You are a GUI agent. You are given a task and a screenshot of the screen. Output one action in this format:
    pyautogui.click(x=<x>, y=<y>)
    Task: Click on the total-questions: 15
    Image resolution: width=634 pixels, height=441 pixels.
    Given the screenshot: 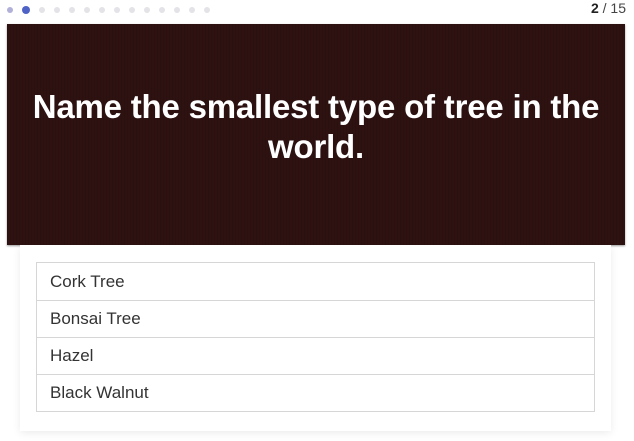 What is the action you would take?
    pyautogui.click(x=618, y=8)
    